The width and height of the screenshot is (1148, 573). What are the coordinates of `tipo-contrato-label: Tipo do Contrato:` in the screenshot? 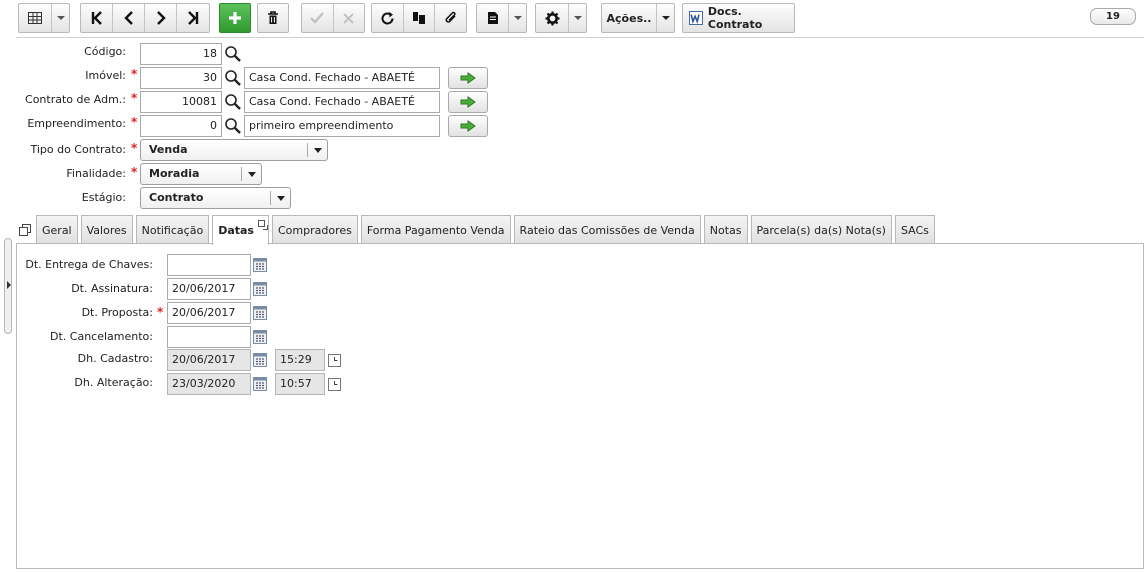 It's located at (78, 149).